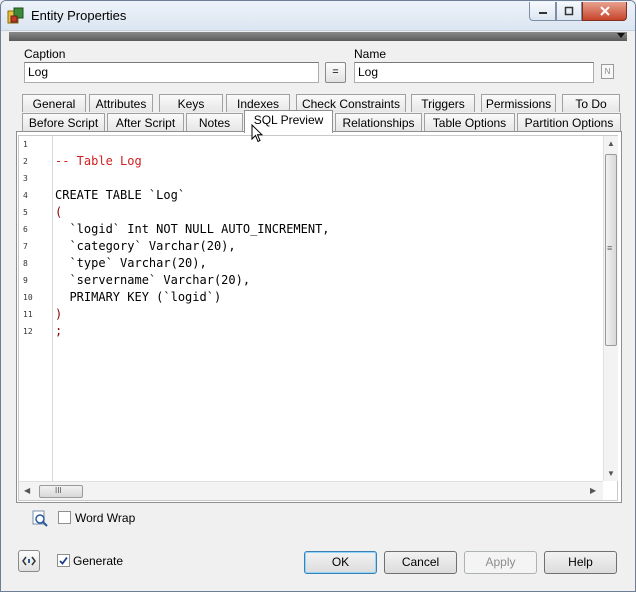 Image resolution: width=636 pixels, height=592 pixels. I want to click on grip-icon: III, so click(58, 490).